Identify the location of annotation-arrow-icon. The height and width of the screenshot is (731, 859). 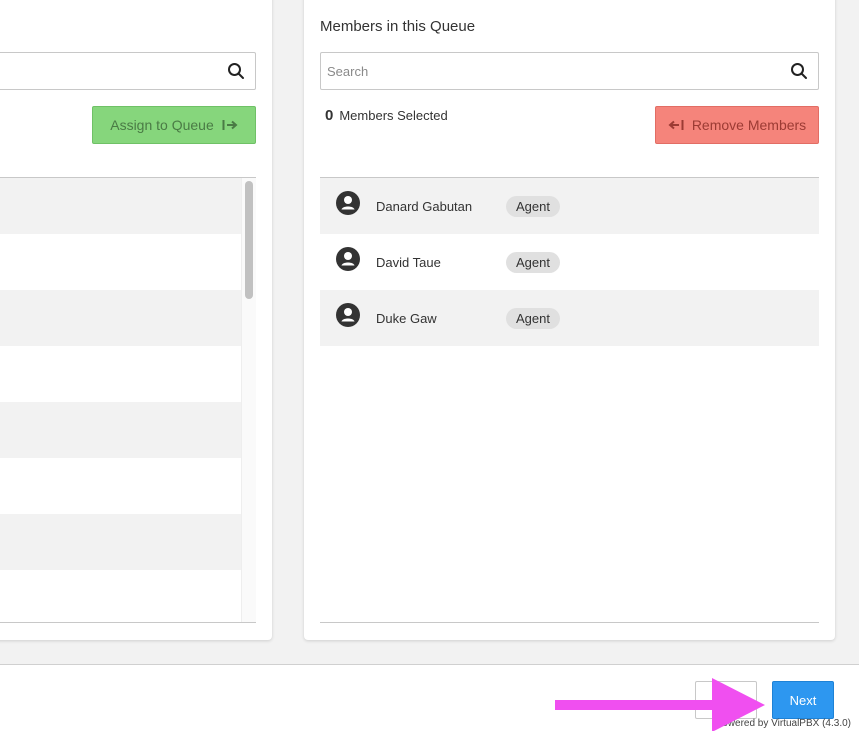
(660, 704).